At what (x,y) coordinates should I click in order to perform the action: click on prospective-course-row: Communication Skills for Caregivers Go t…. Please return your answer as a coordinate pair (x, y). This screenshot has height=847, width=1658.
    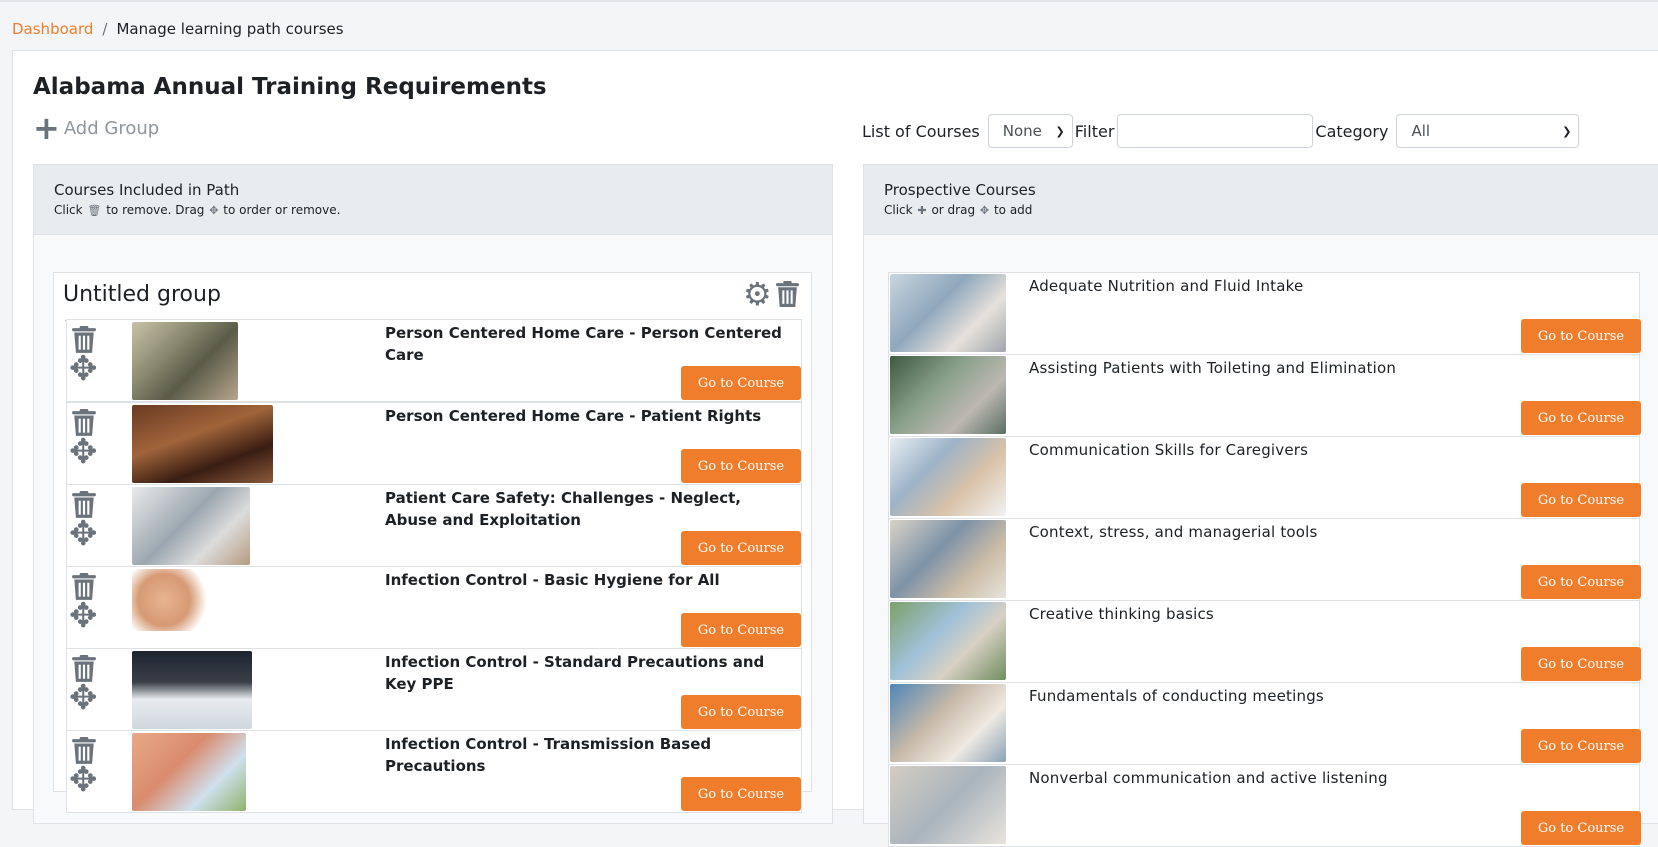
    Looking at the image, I should click on (1264, 477).